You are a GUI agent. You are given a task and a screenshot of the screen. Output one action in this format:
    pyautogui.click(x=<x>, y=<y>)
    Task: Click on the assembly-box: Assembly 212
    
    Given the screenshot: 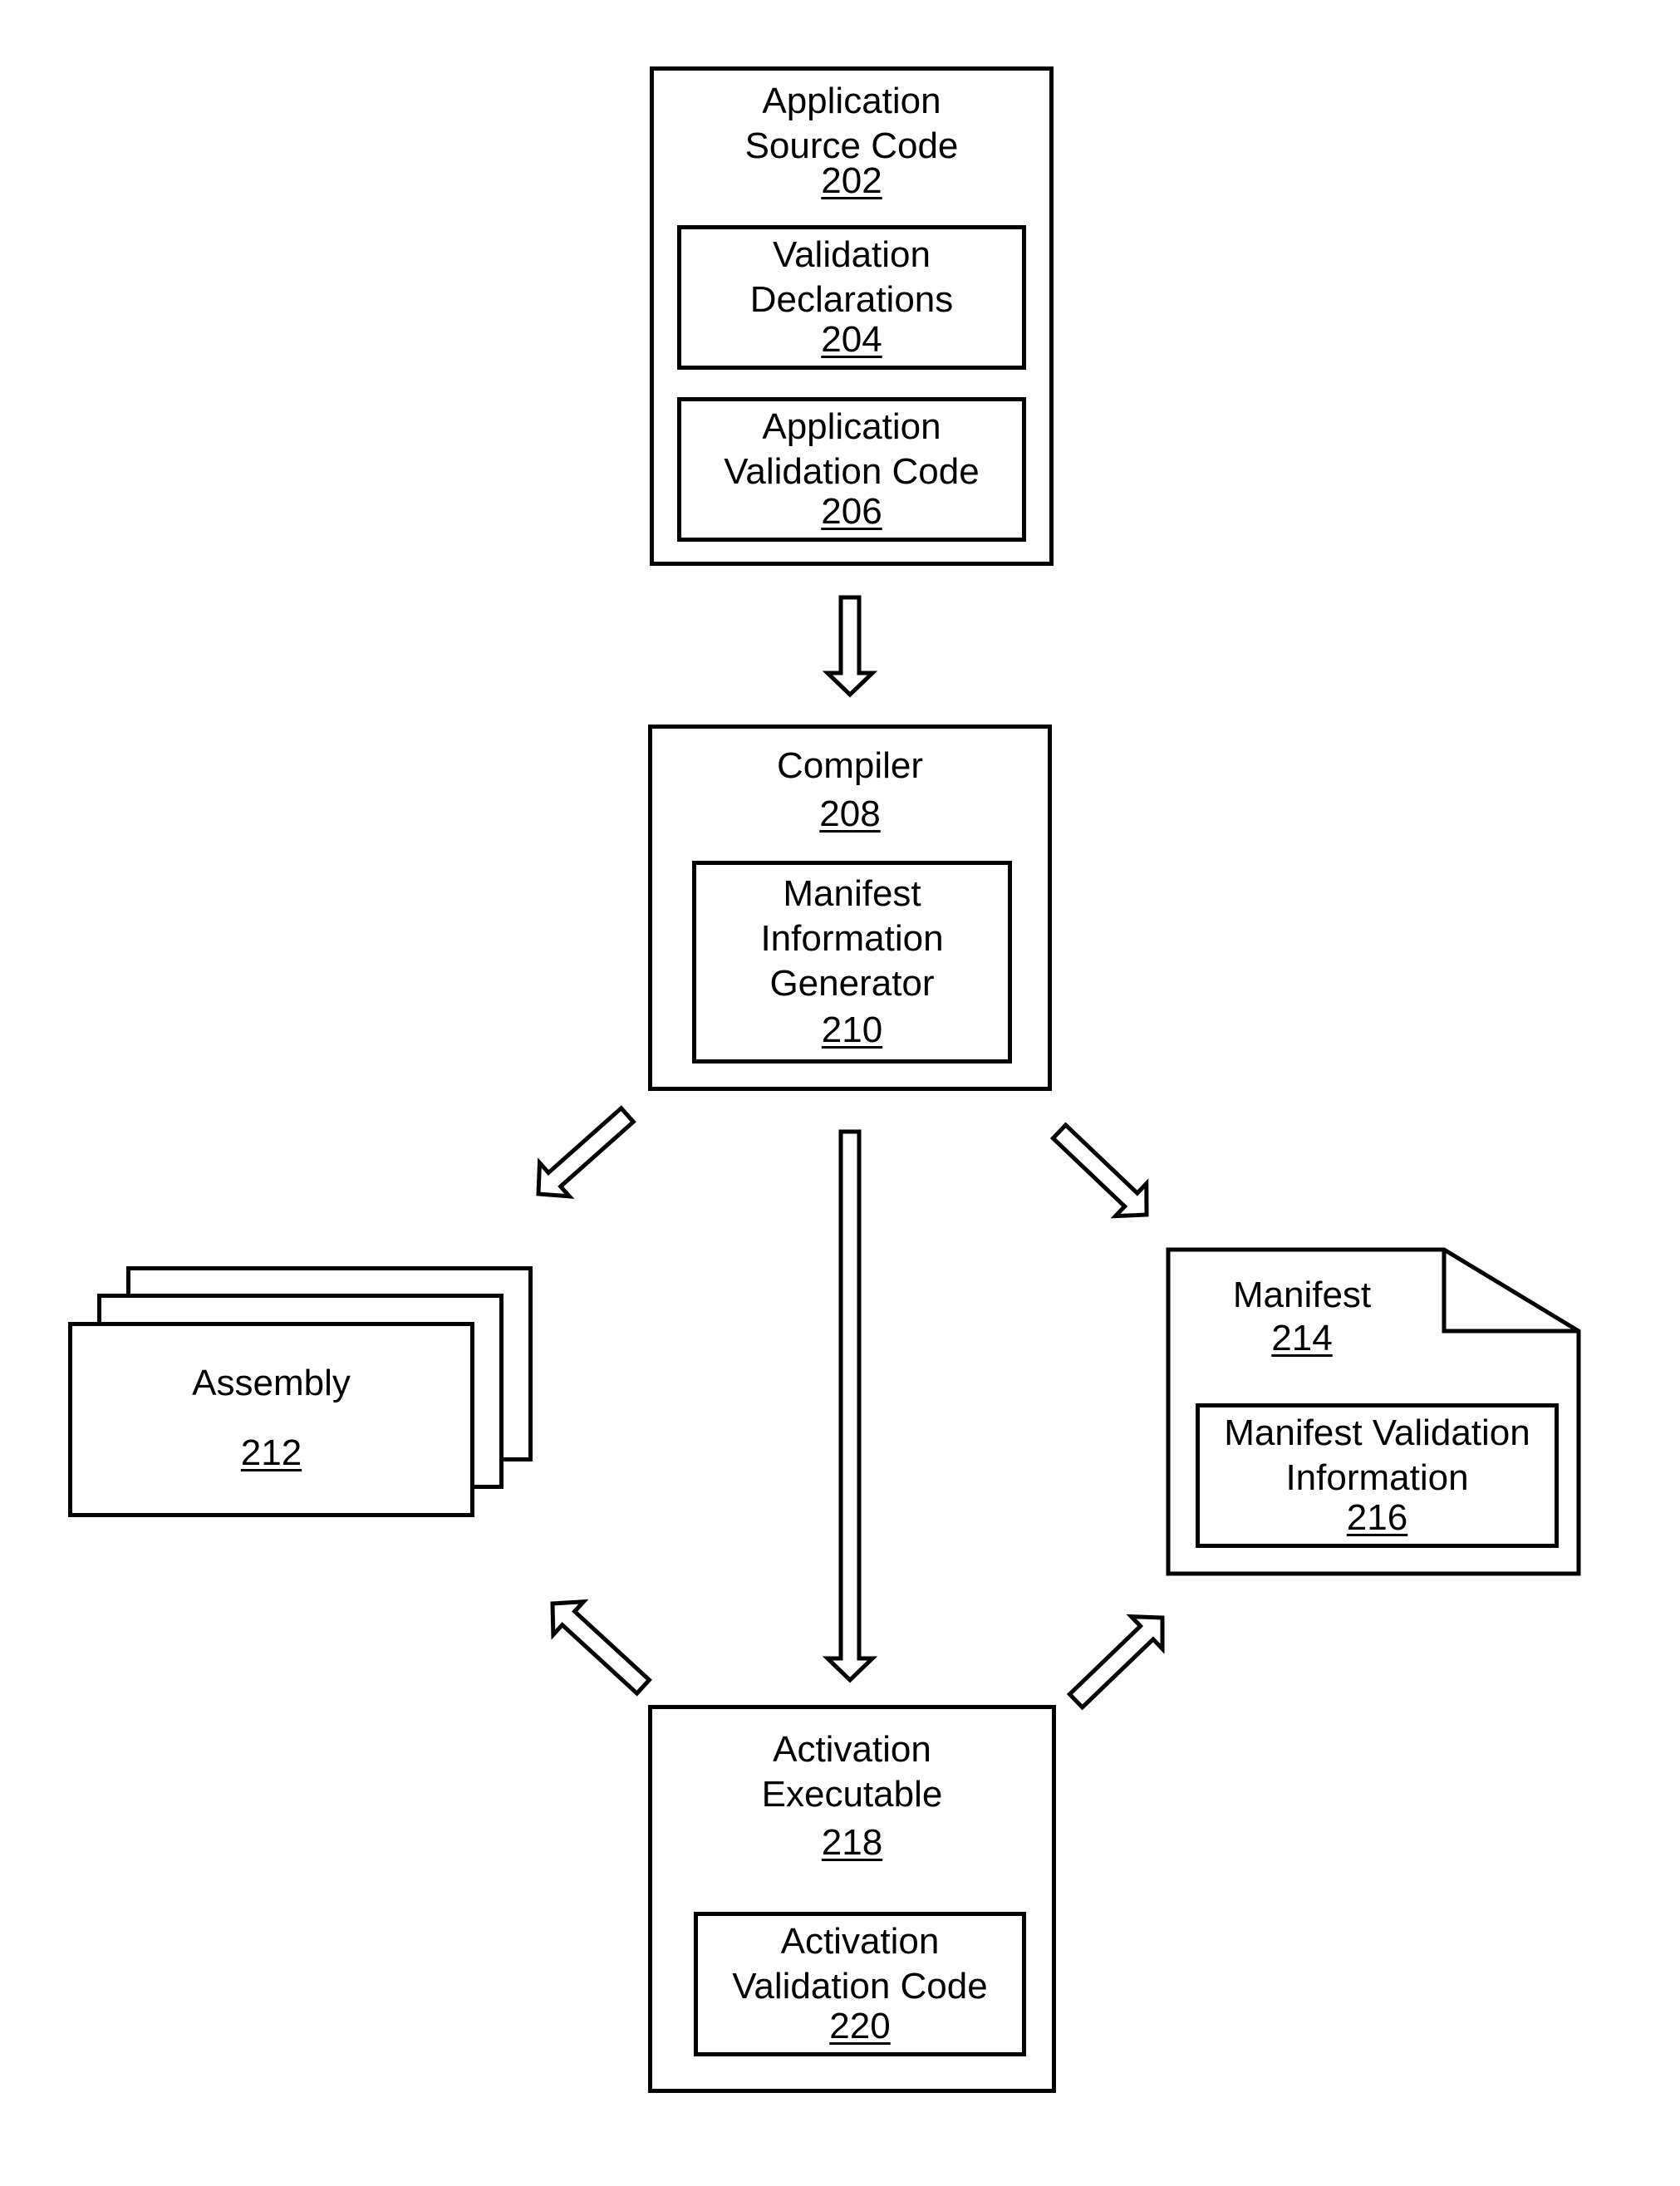 What is the action you would take?
    pyautogui.click(x=271, y=1419)
    